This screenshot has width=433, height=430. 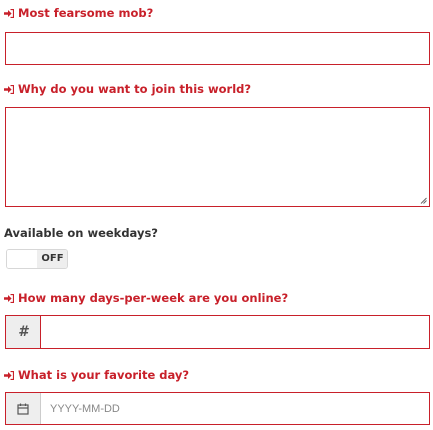 I want to click on resize-grip-icon, so click(x=423, y=200).